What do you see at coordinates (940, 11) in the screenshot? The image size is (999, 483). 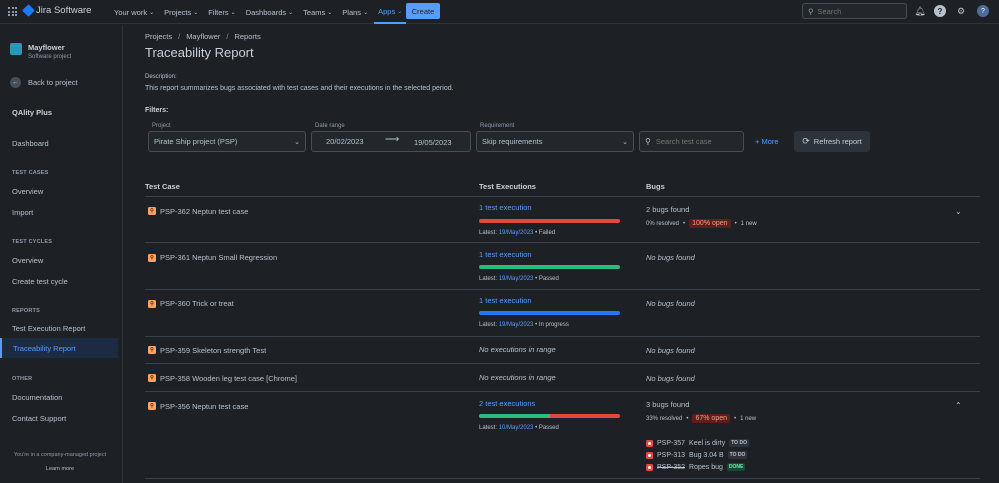 I see `help-icon: ?` at bounding box center [940, 11].